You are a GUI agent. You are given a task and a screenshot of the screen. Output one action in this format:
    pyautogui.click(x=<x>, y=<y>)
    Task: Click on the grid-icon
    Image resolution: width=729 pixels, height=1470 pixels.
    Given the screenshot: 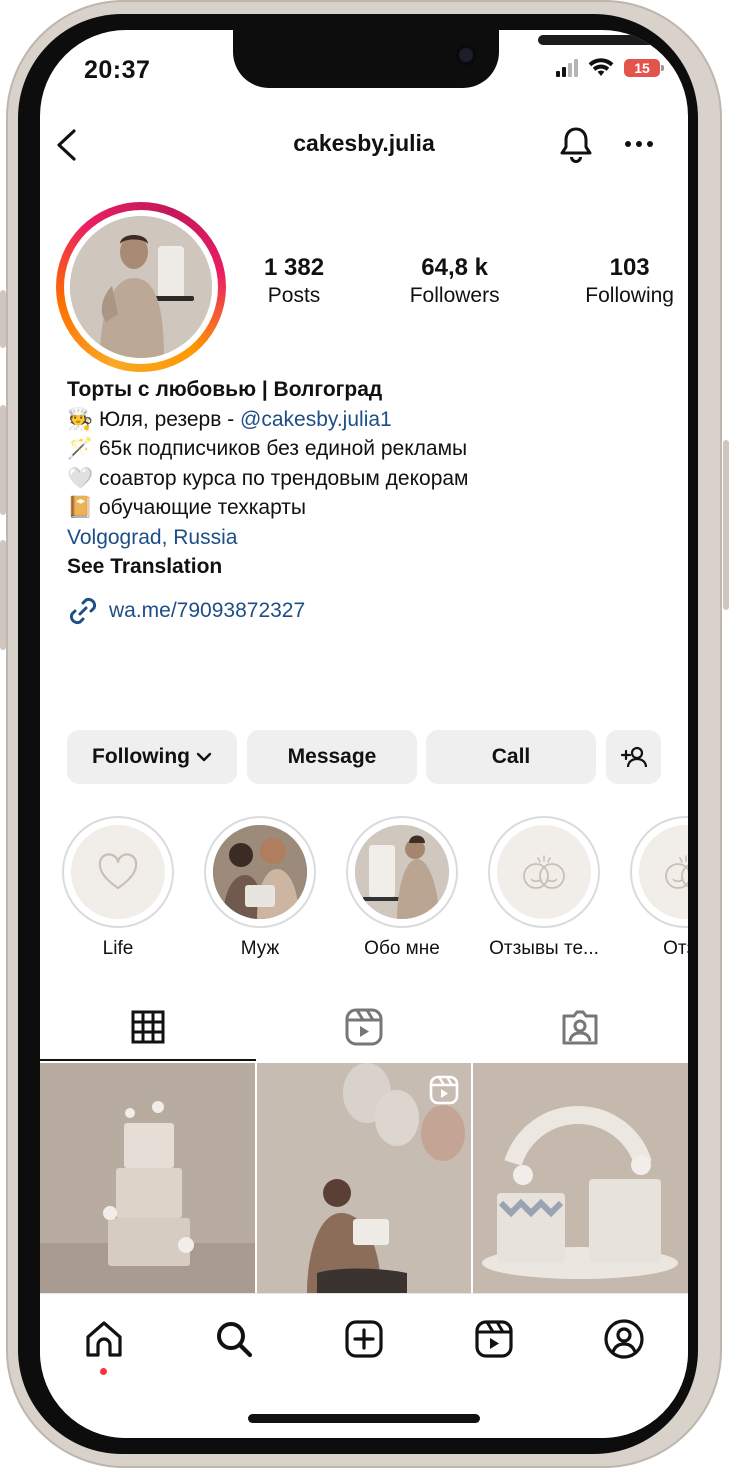 What is the action you would take?
    pyautogui.click(x=148, y=1027)
    